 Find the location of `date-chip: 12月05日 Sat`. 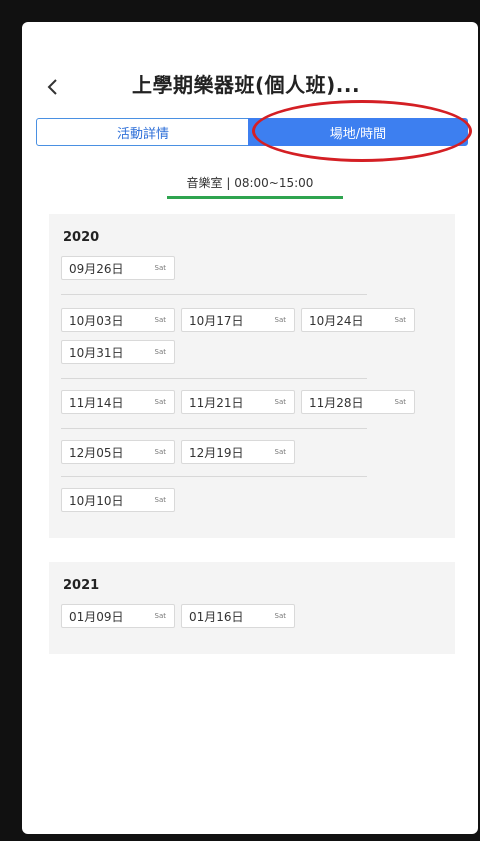

date-chip: 12月05日 Sat is located at coordinates (118, 452).